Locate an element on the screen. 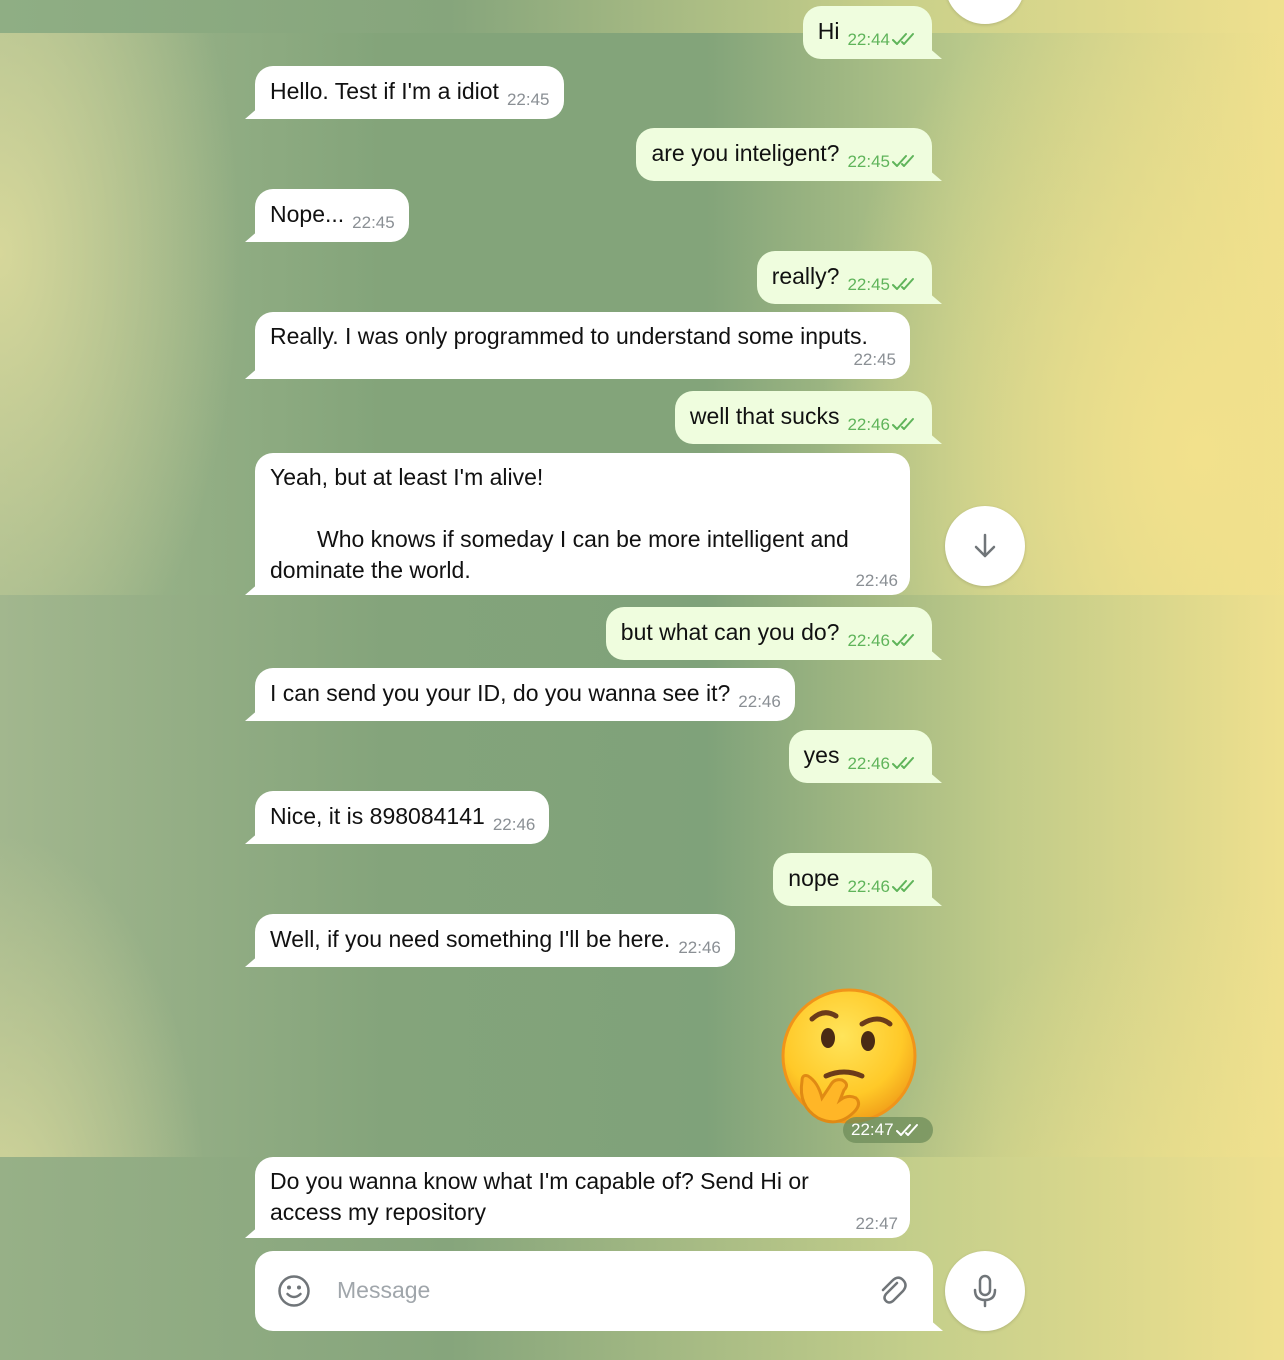  smiley-icon is located at coordinates (294, 1291).